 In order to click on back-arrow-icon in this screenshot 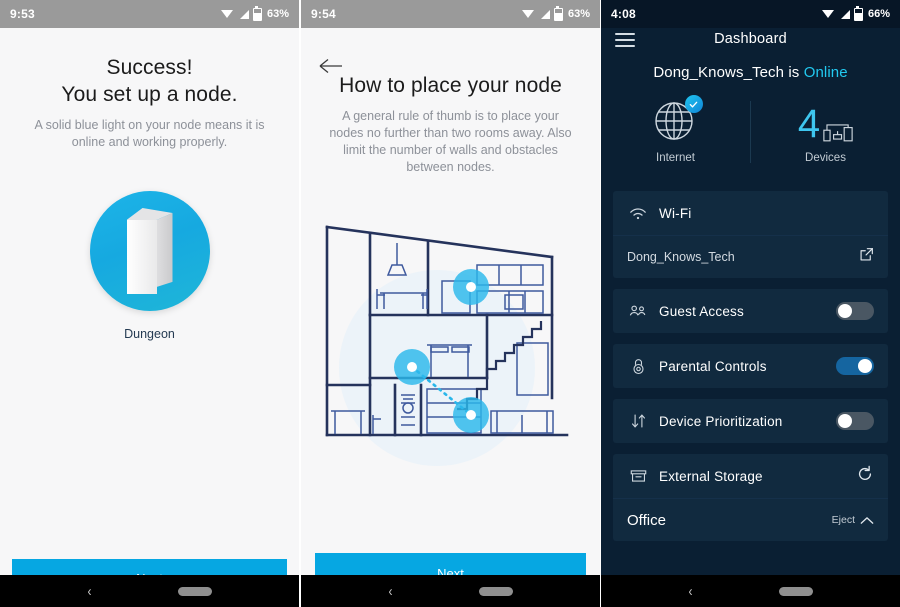, I will do `click(331, 66)`.